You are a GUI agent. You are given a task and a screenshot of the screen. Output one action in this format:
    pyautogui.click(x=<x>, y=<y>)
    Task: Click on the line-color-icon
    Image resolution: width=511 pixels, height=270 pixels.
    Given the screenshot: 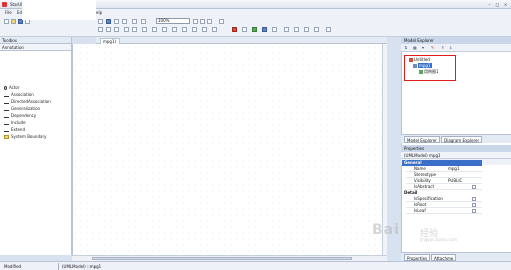 What is the action you would take?
    pyautogui.click(x=108, y=29)
    